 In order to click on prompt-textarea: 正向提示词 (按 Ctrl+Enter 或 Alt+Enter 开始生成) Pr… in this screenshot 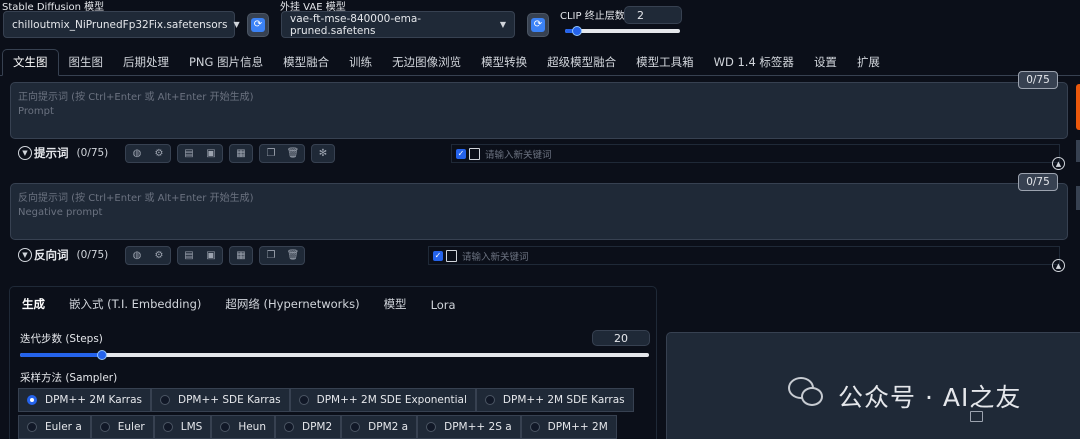, I will do `click(539, 110)`.